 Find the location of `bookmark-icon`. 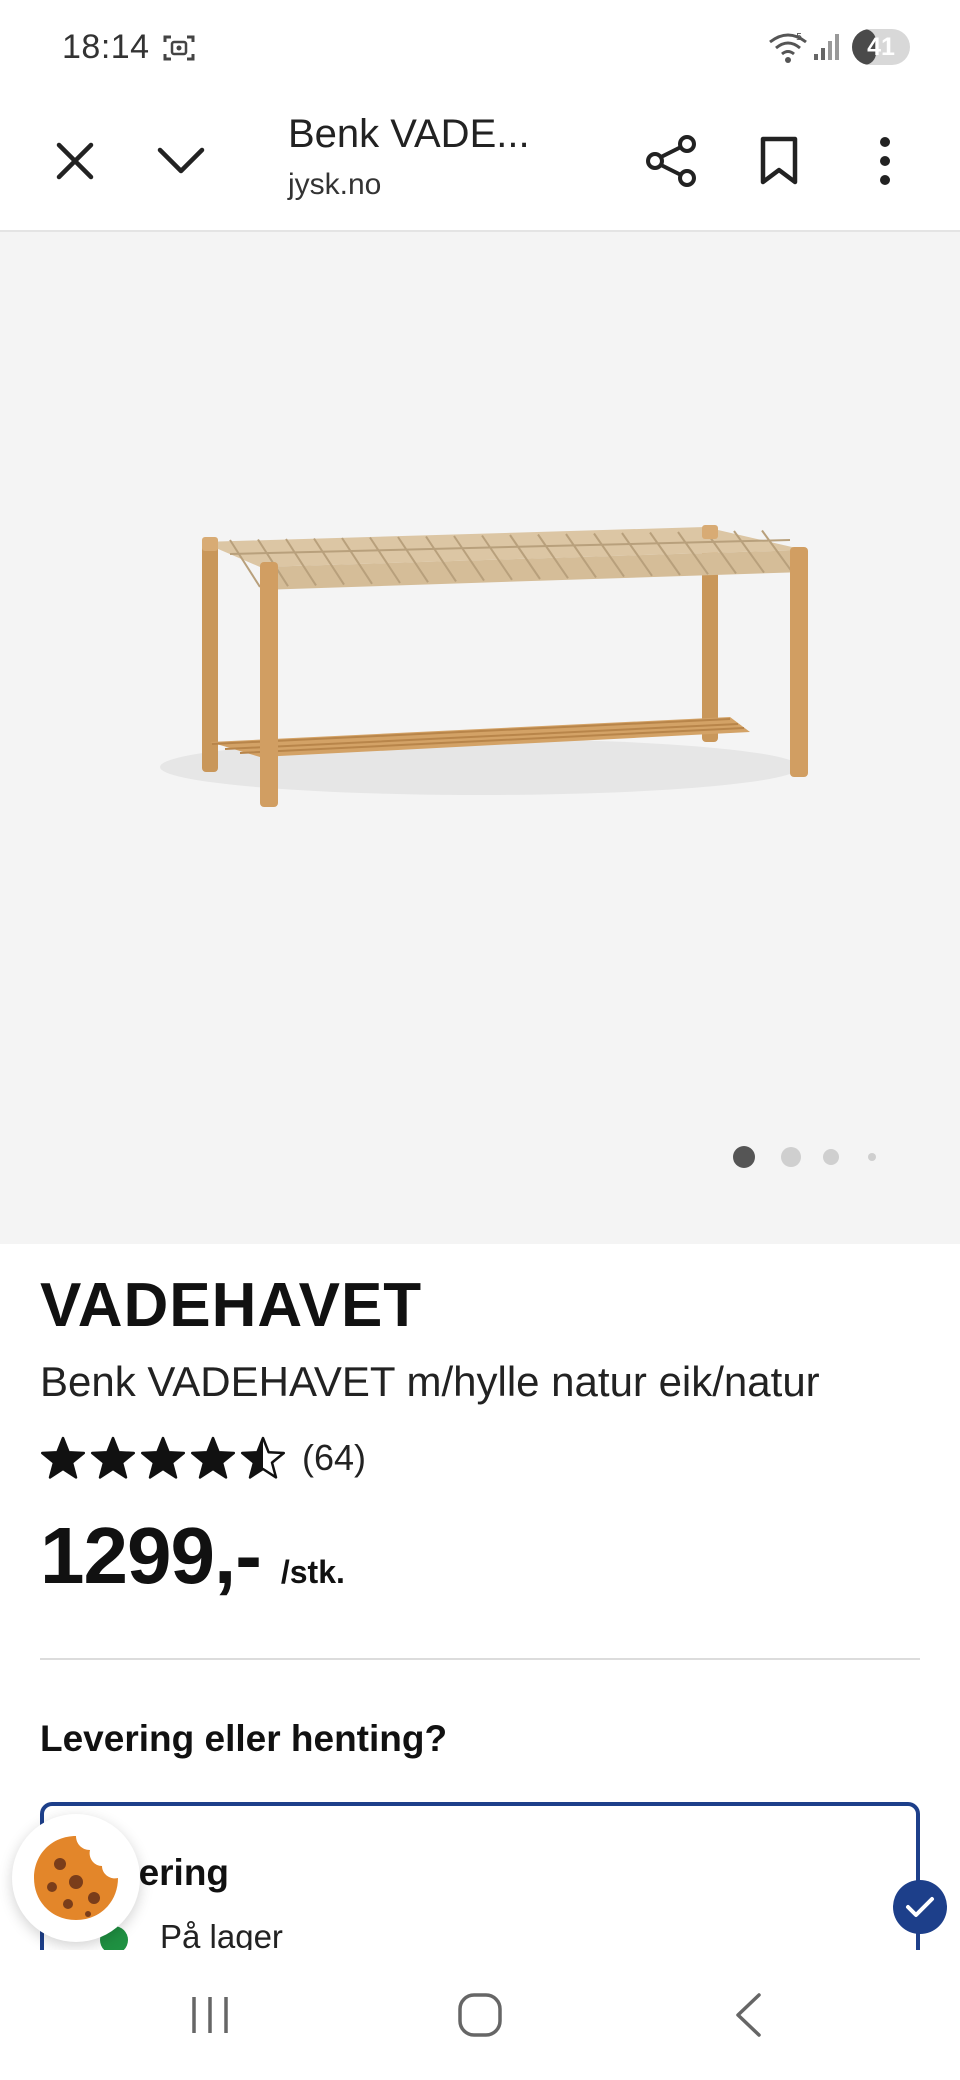

bookmark-icon is located at coordinates (779, 160).